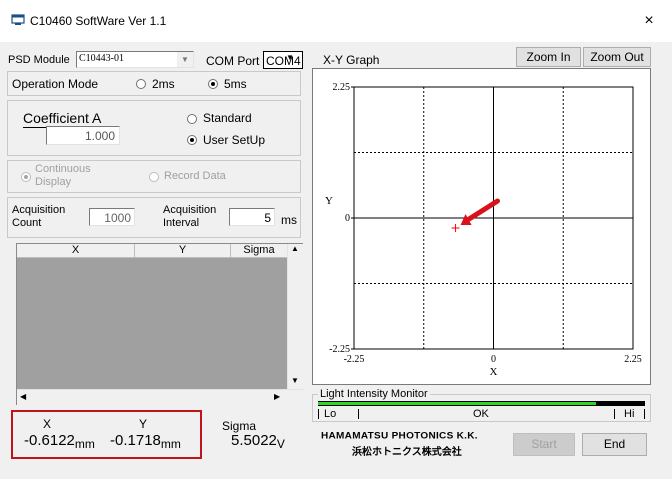 The height and width of the screenshot is (479, 672). What do you see at coordinates (192, 119) in the screenshot?
I see `standard-radio` at bounding box center [192, 119].